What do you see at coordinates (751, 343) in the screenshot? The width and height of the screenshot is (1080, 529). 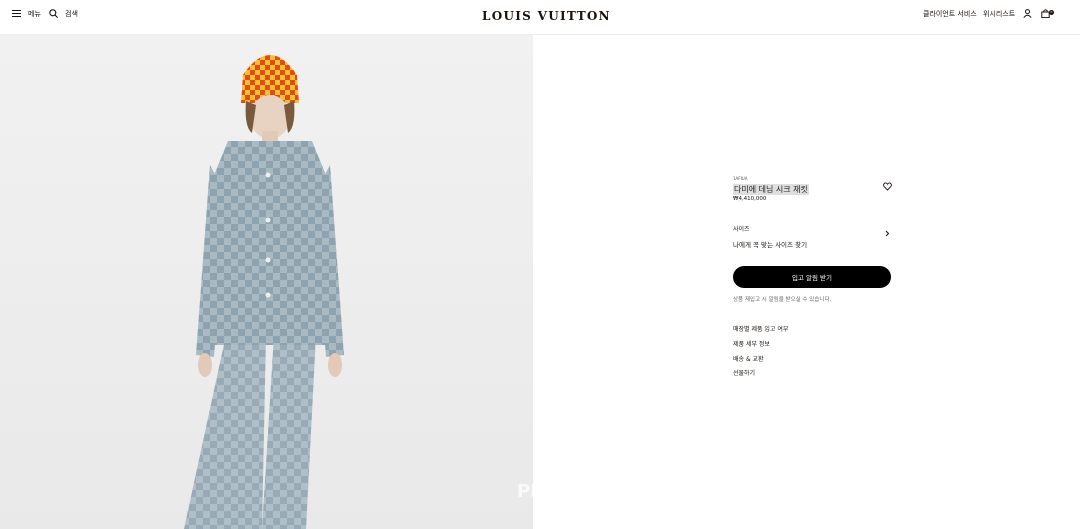 I see `accordion-item-product-details: 제품 세부 정보` at bounding box center [751, 343].